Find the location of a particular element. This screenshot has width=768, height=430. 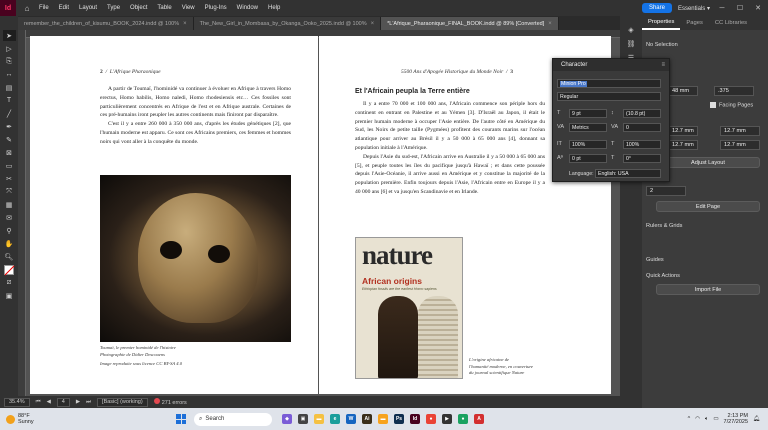

volume-icon: 🔈︎ is located at coordinates (706, 419).